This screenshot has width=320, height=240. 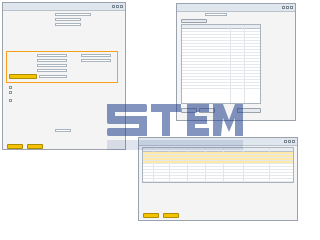 What do you see at coordinates (52, 55) in the screenshot?
I see `document-from-field` at bounding box center [52, 55].